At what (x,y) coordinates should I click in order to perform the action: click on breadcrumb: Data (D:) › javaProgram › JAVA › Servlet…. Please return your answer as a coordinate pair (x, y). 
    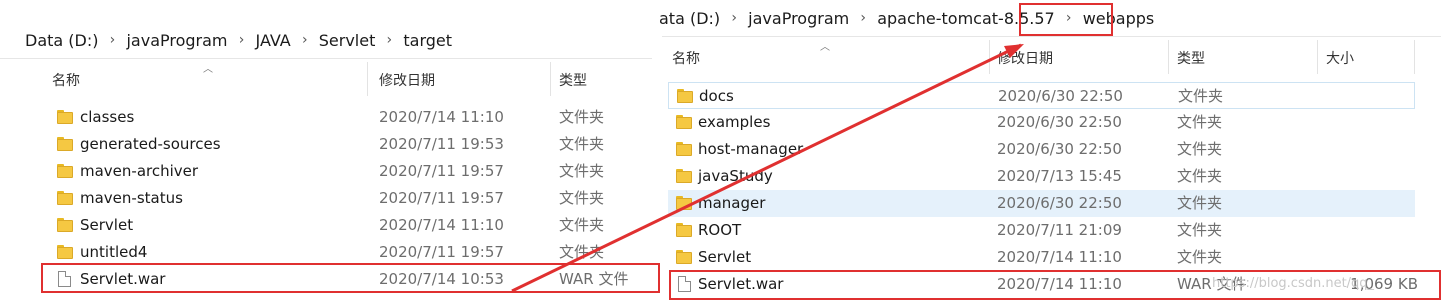
    Looking at the image, I should click on (238, 40).